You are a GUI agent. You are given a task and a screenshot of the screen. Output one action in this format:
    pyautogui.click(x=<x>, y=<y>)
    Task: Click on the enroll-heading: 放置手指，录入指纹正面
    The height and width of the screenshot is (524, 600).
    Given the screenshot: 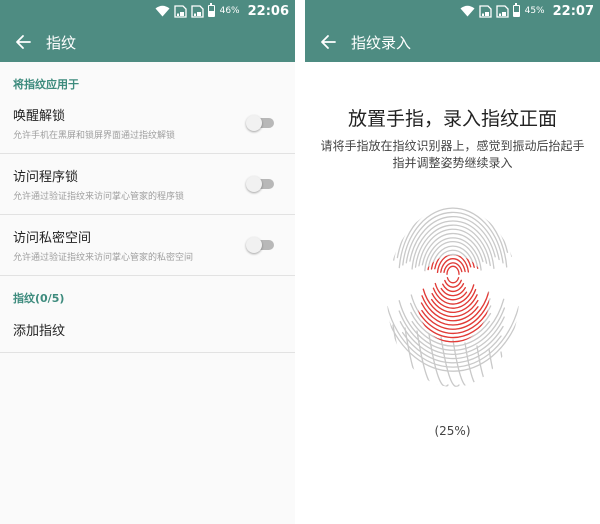 What is the action you would take?
    pyautogui.click(x=452, y=119)
    